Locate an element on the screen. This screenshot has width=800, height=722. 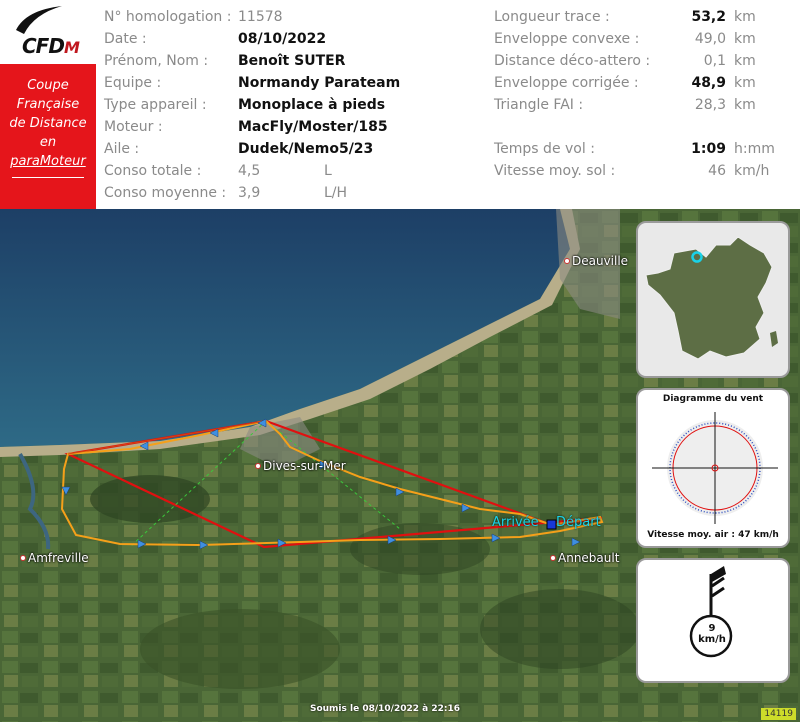
wind-speed-panel: 9 km/h is located at coordinates (713, 620).